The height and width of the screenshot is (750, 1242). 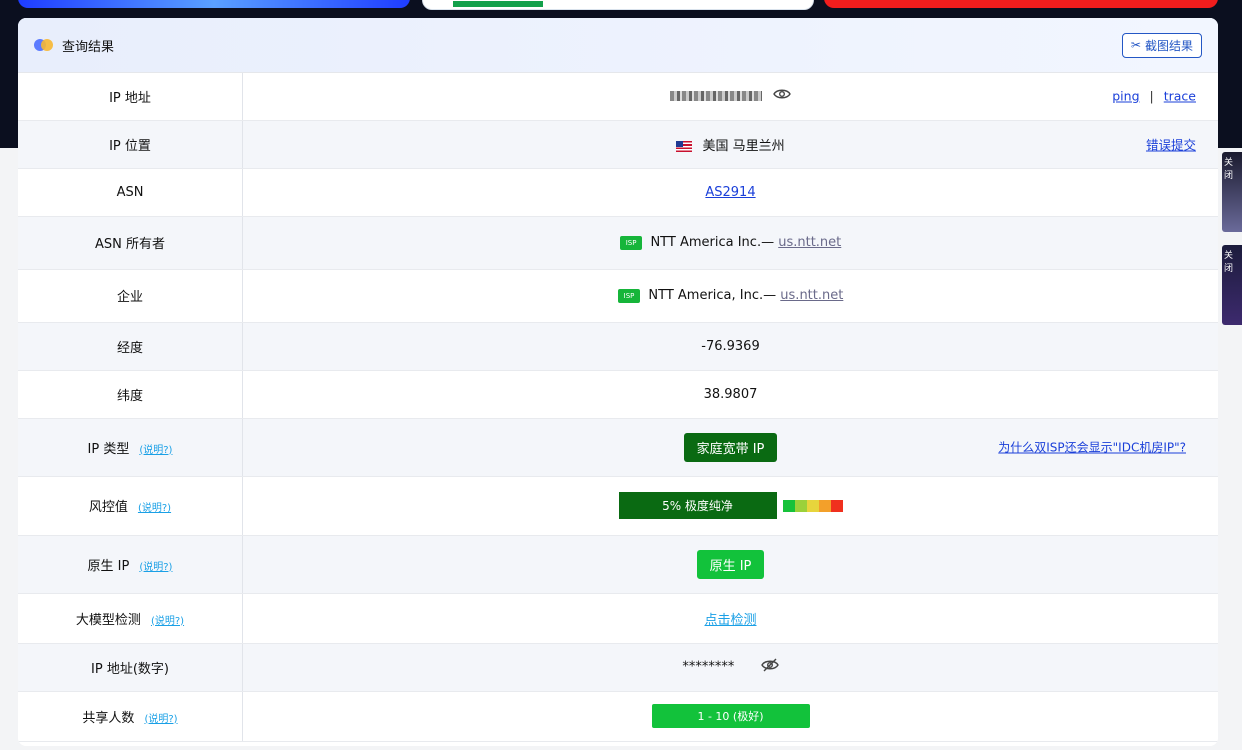 I want to click on location-value: 美国 马里兰州, so click(x=743, y=146).